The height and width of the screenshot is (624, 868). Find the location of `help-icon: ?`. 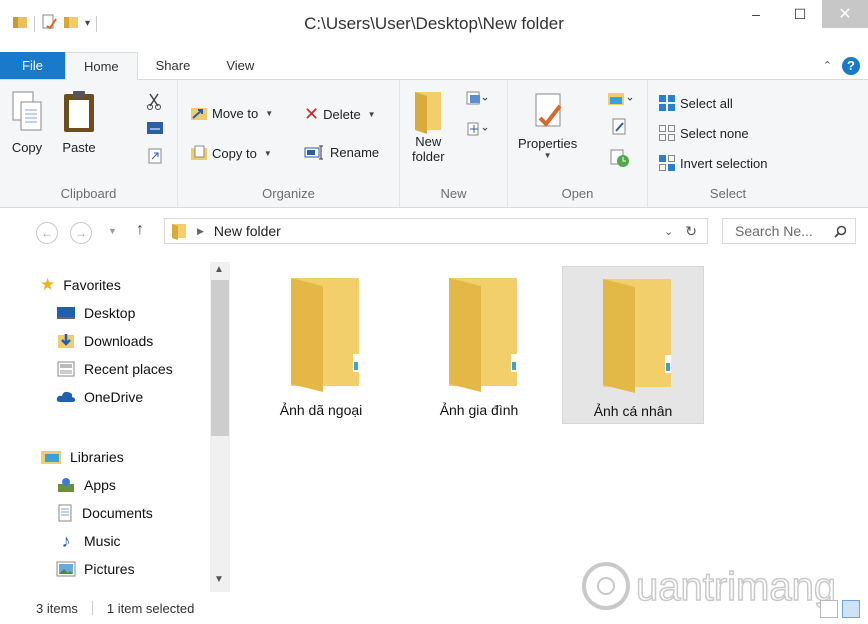

help-icon: ? is located at coordinates (851, 65).